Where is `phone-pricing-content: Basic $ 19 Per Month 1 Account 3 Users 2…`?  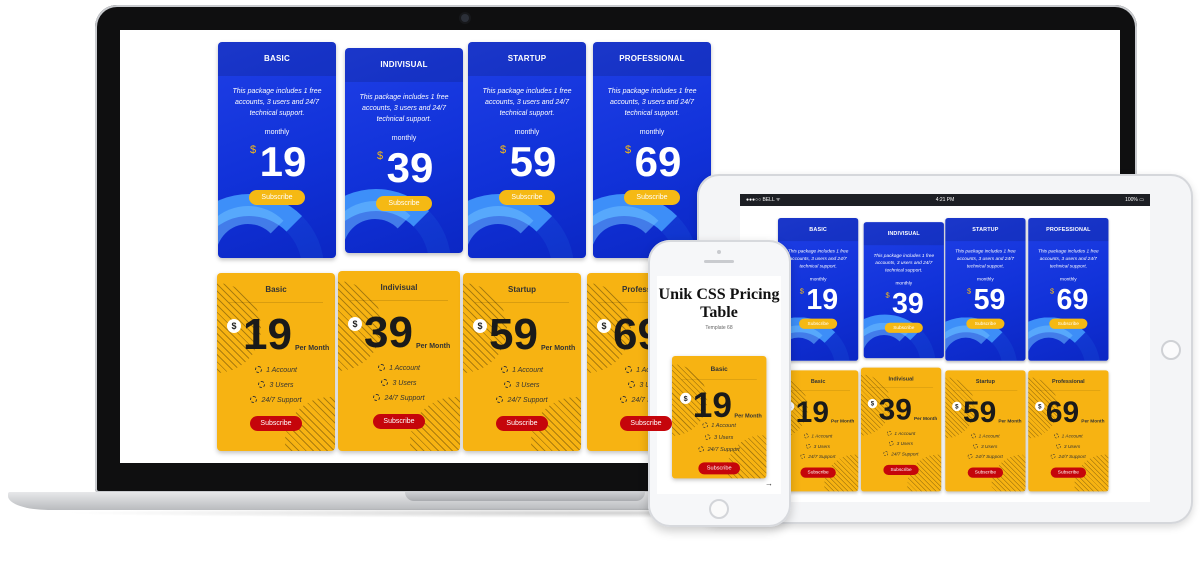
phone-pricing-content: Basic $ 19 Per Month 1 Account 3 Users 2… is located at coordinates (720, 425).